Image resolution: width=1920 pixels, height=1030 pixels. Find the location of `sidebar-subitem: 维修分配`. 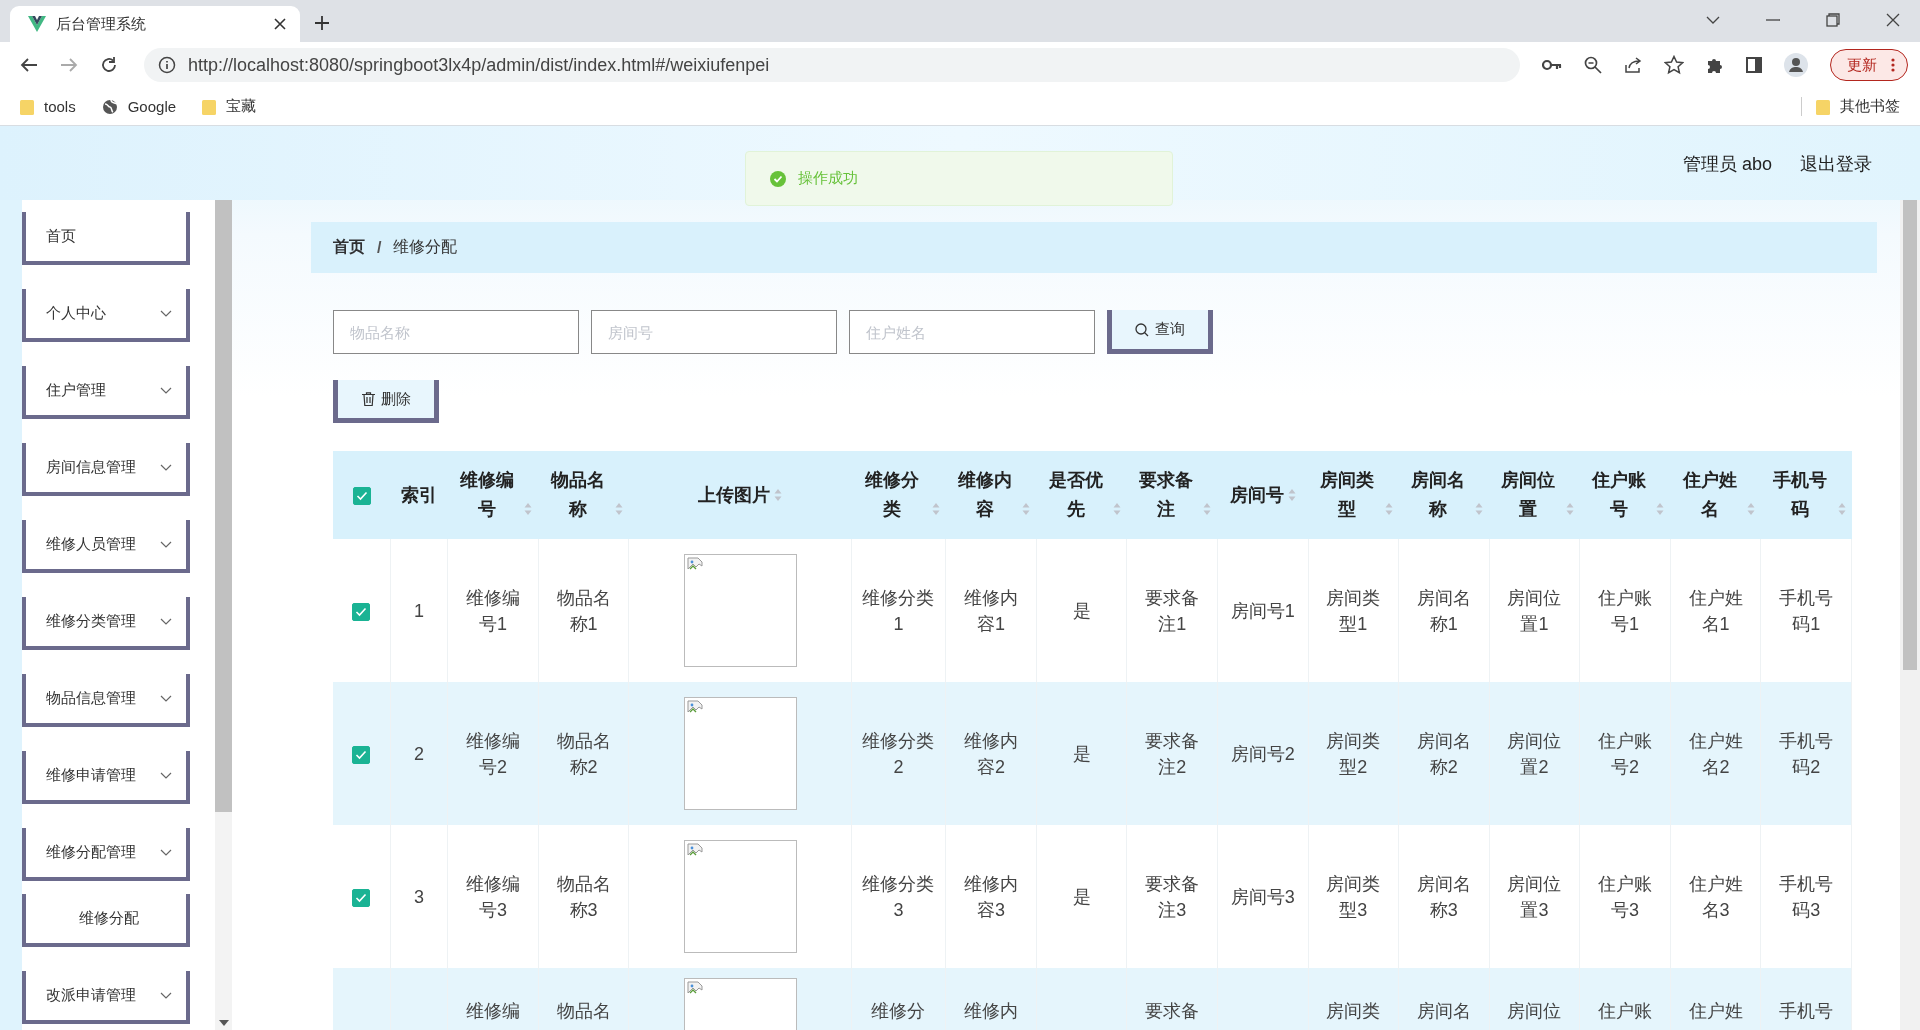

sidebar-subitem: 维修分配 is located at coordinates (106, 920).